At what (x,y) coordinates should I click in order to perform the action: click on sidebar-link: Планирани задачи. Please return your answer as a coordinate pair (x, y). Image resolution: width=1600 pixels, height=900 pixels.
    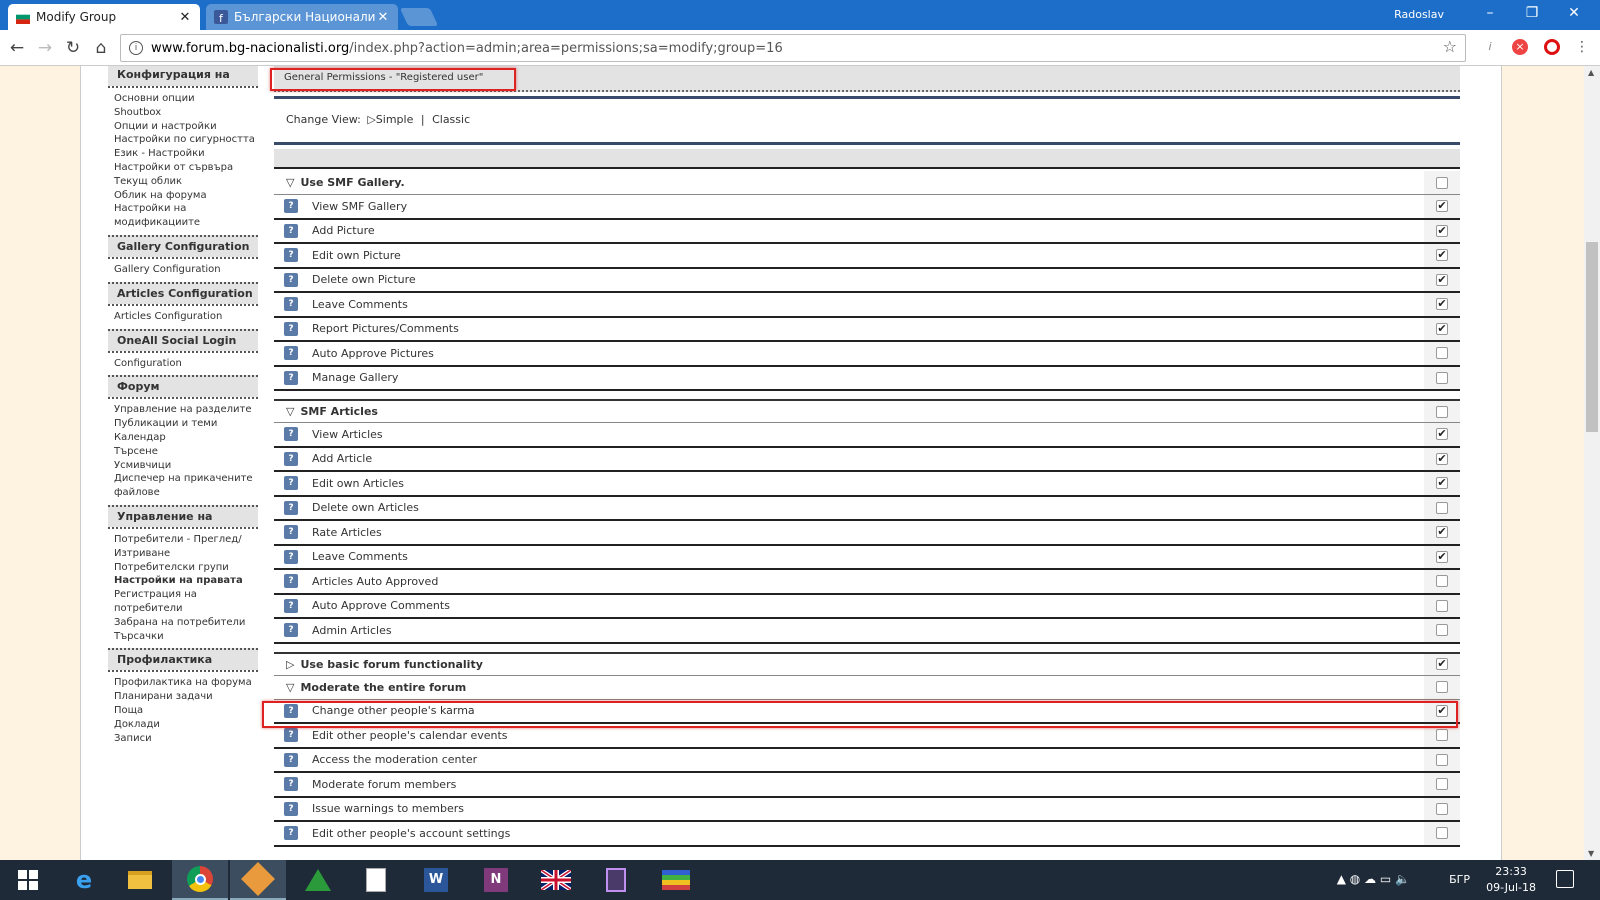
    Looking at the image, I should click on (187, 697).